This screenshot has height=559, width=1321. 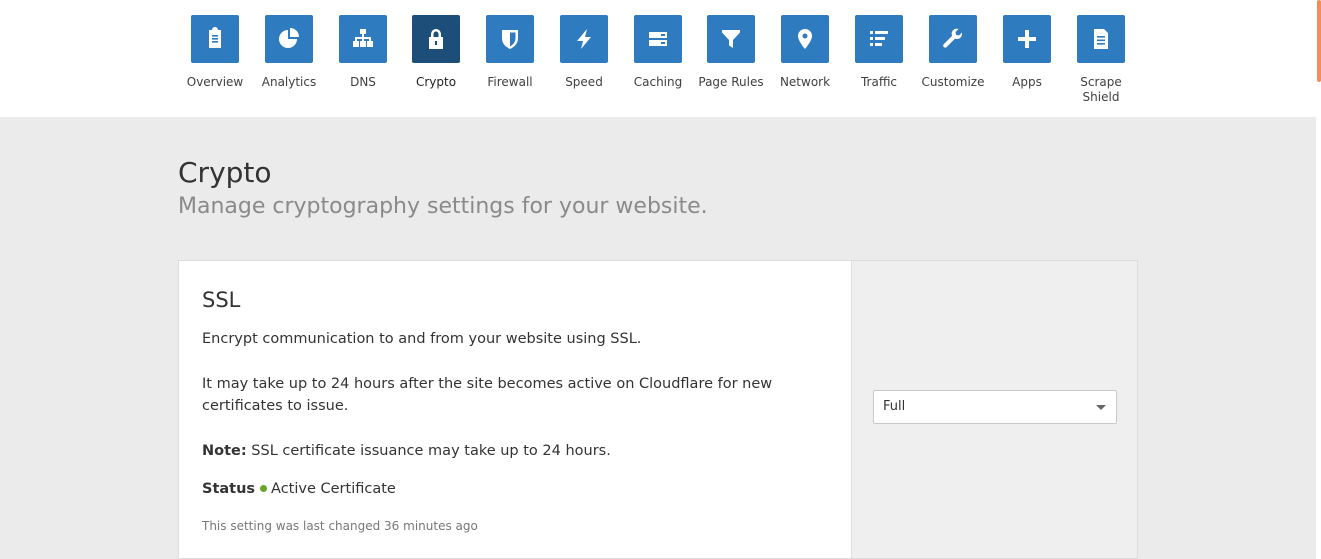 I want to click on document-icon, so click(x=1101, y=39).